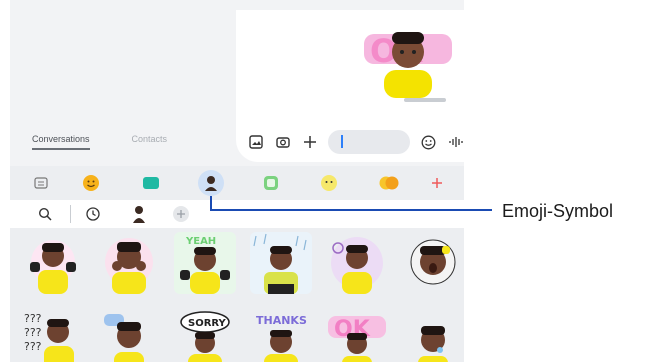 This screenshot has width=656, height=362. What do you see at coordinates (211, 203) in the screenshot?
I see `callout-leader-vertical` at bounding box center [211, 203].